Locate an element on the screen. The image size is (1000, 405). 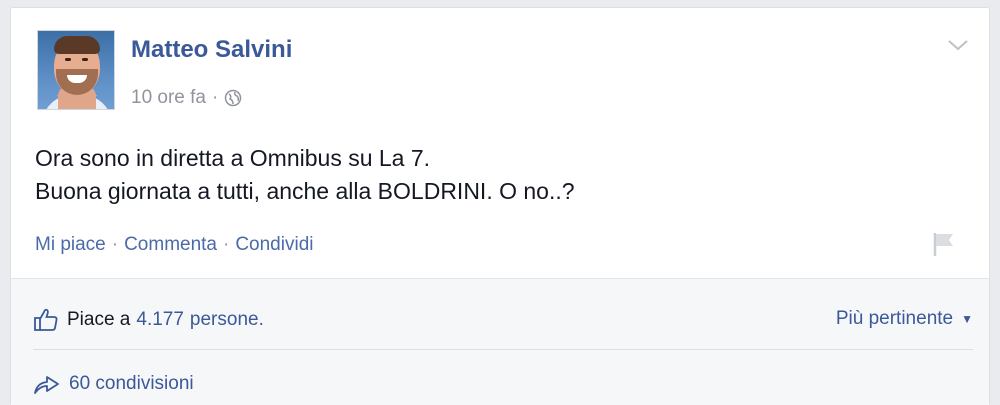
sort-label: Più pertinente is located at coordinates (894, 318).